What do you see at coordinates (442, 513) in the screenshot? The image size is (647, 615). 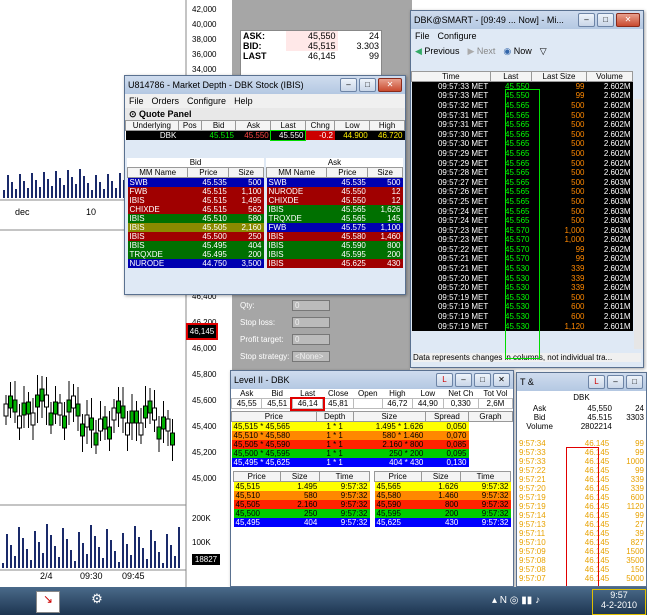 I see `ask-list-row: 45,595 200 9:57:32` at bounding box center [442, 513].